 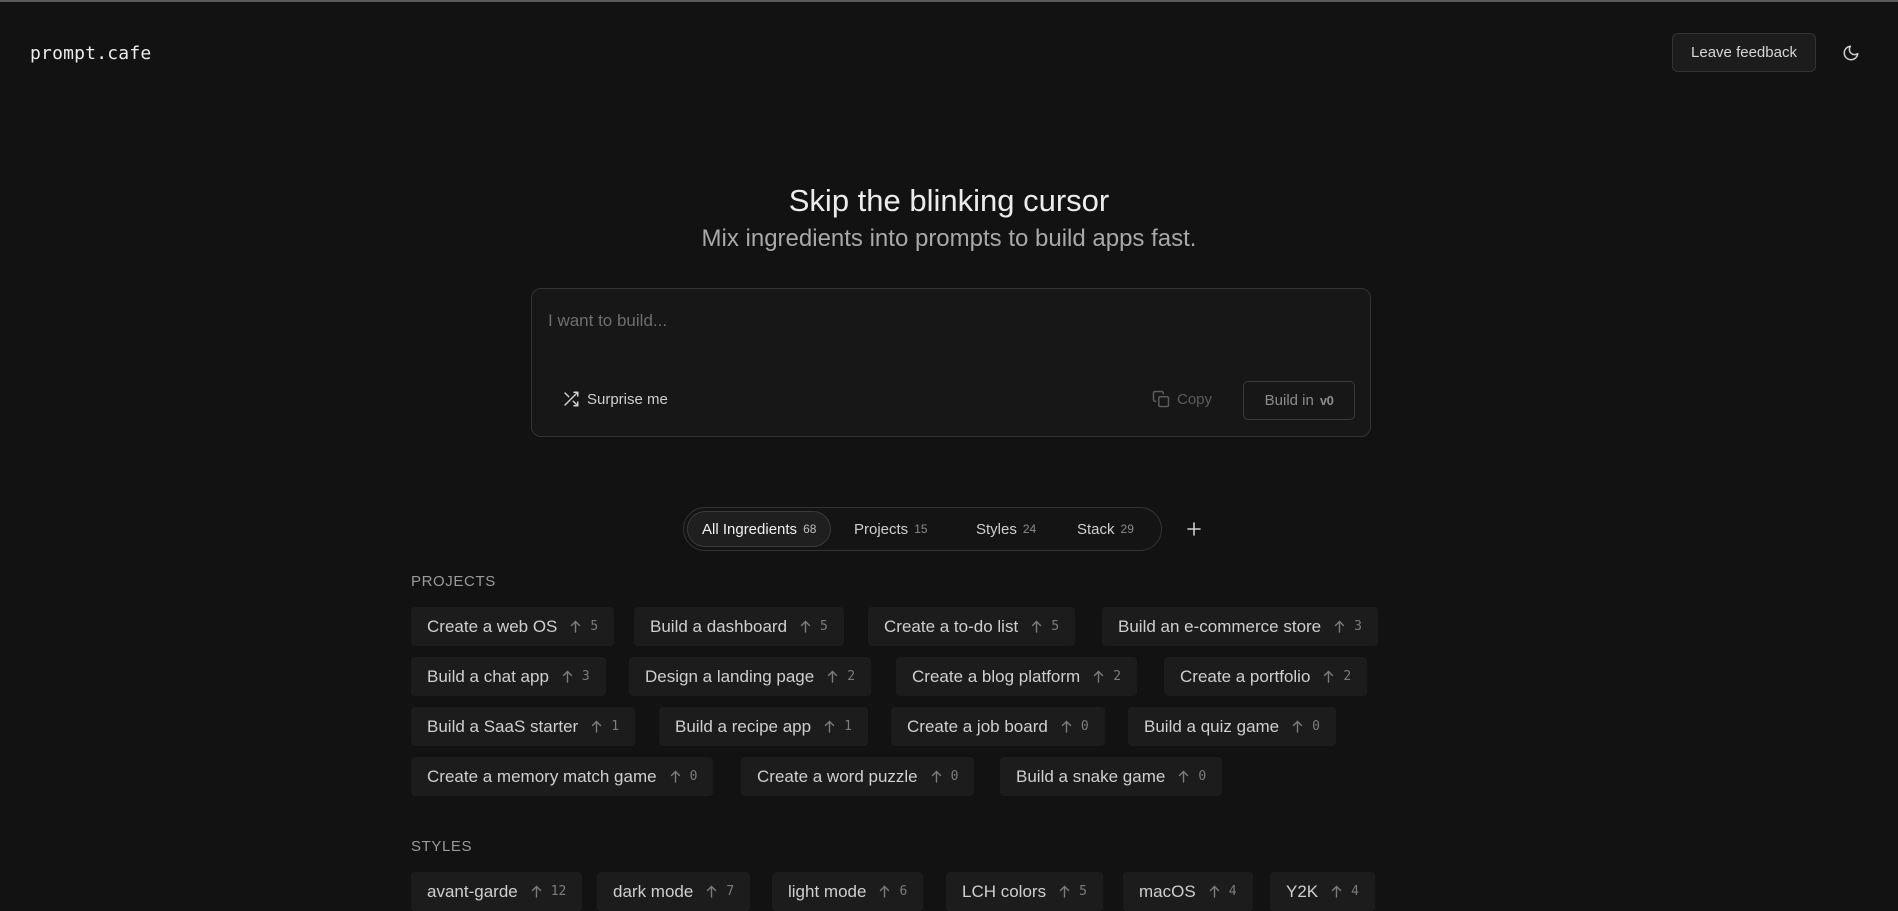 What do you see at coordinates (730, 891) in the screenshot?
I see `vote-count: 7` at bounding box center [730, 891].